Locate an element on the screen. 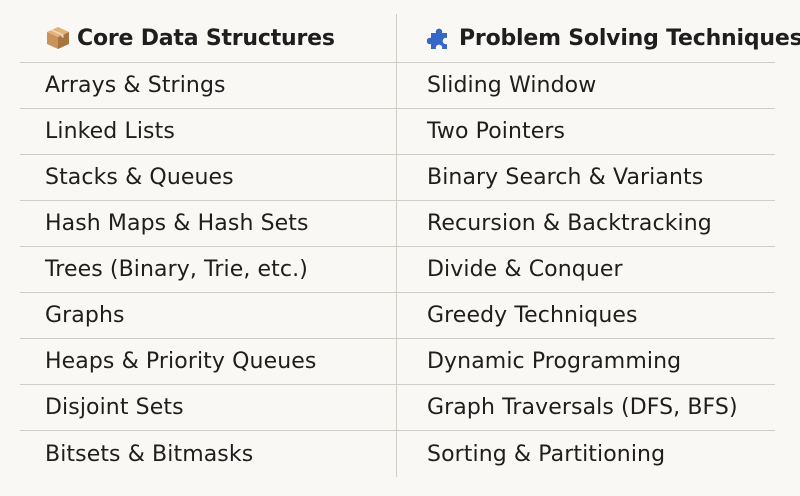 The height and width of the screenshot is (496, 800). technique-cell: Recursion & Backtracking is located at coordinates (585, 223).